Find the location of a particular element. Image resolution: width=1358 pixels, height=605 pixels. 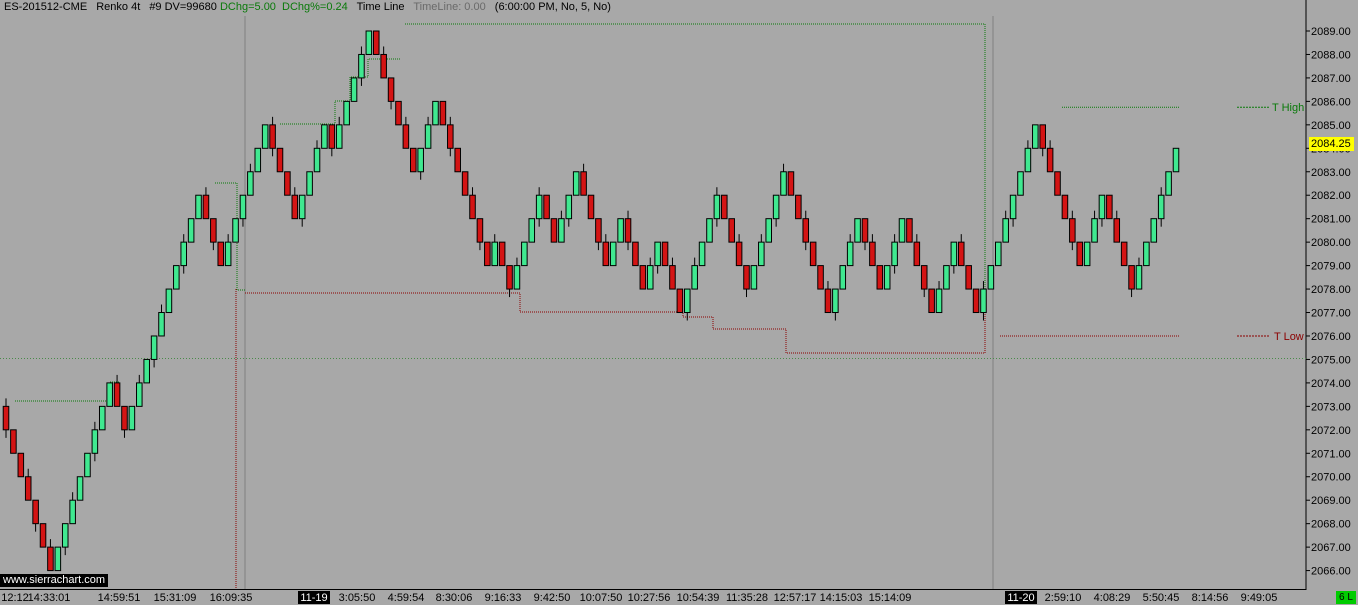

y-tick-label: 2083.00 is located at coordinates (1331, 173).